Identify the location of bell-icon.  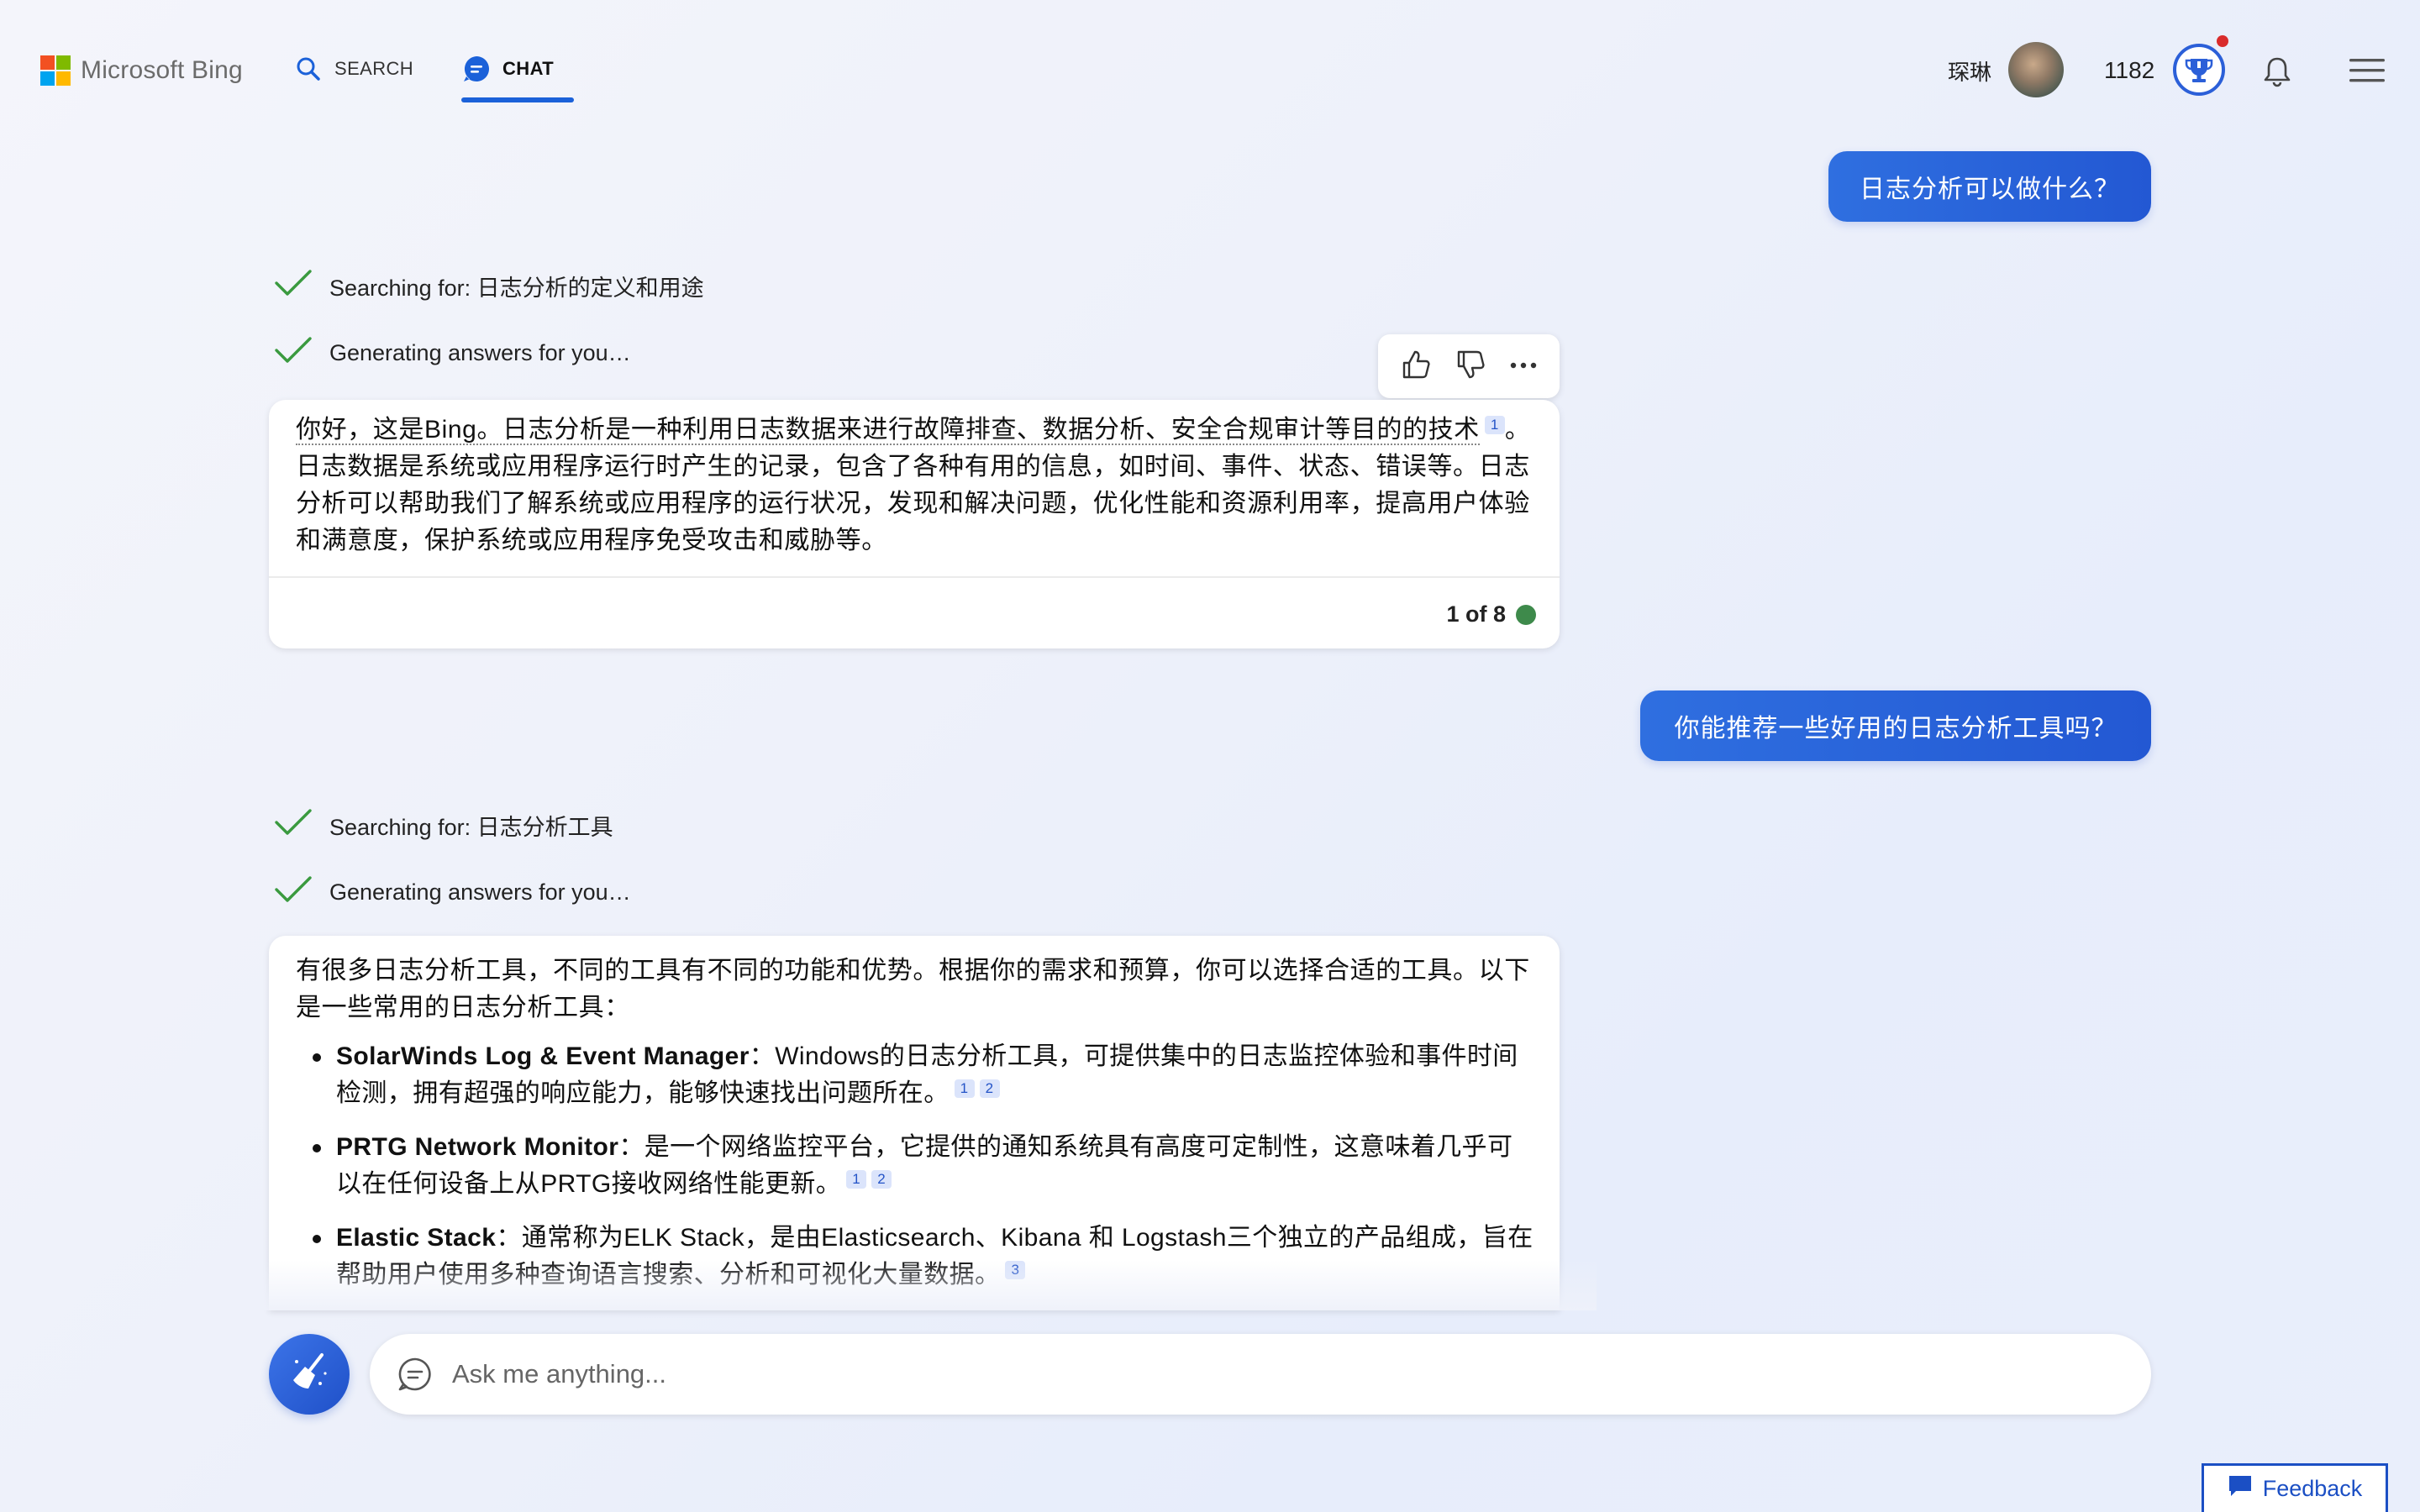
(2277, 73).